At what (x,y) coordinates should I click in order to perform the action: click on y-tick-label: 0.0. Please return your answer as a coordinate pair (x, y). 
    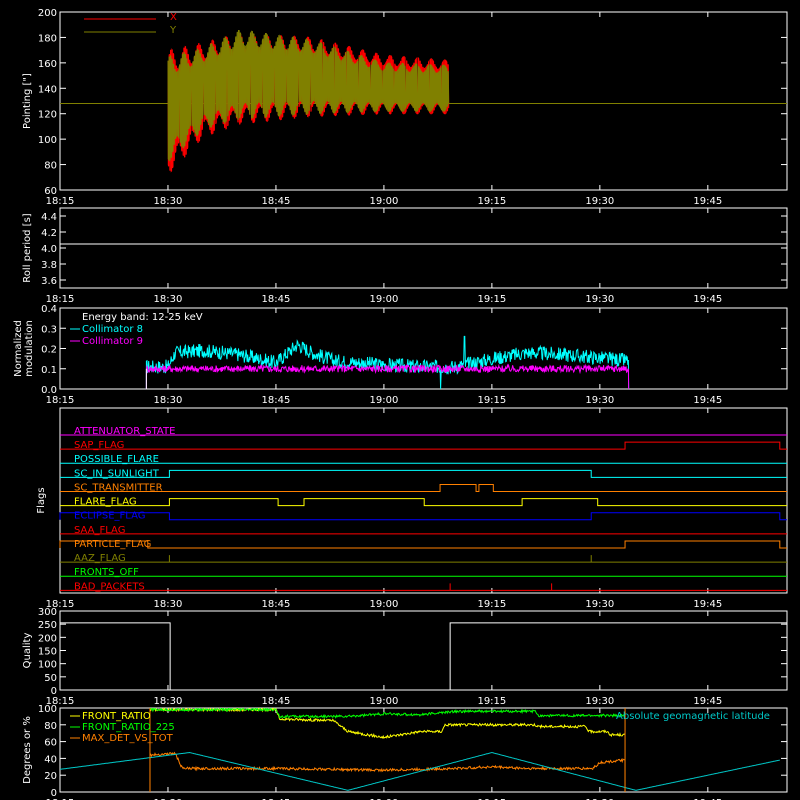
    Looking at the image, I should click on (49, 390).